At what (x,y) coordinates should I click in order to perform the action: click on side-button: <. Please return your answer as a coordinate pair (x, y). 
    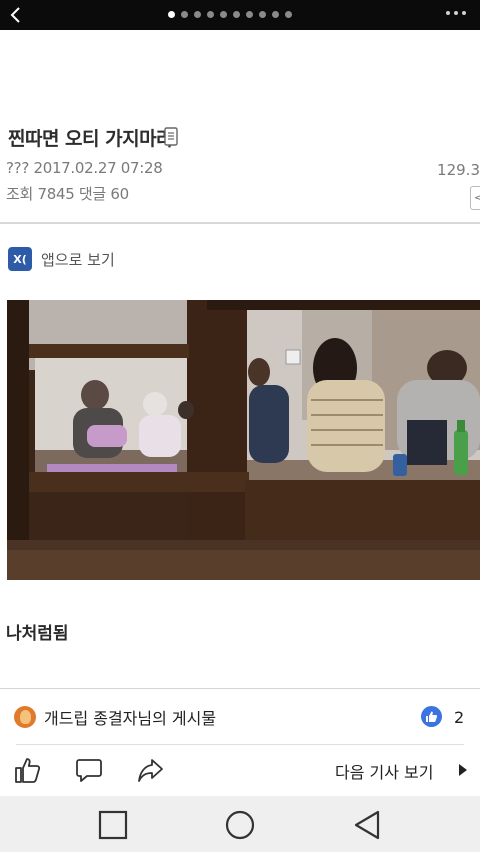
    Looking at the image, I should click on (475, 198).